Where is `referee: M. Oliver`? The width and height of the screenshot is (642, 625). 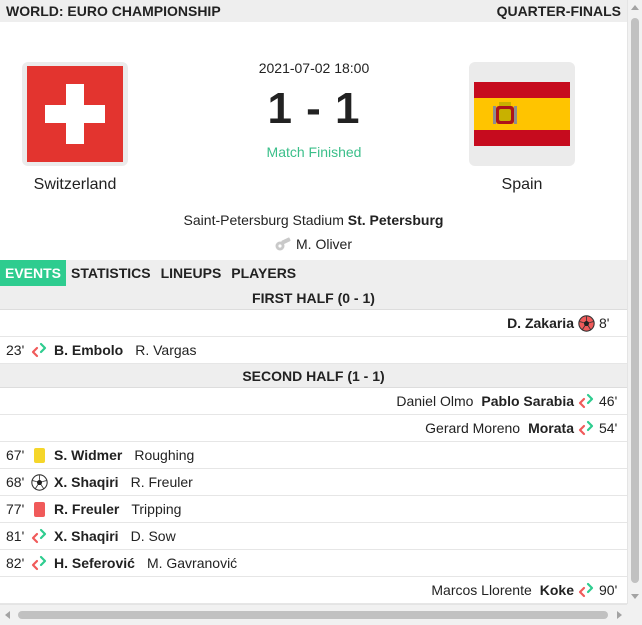 referee: M. Oliver is located at coordinates (313, 244).